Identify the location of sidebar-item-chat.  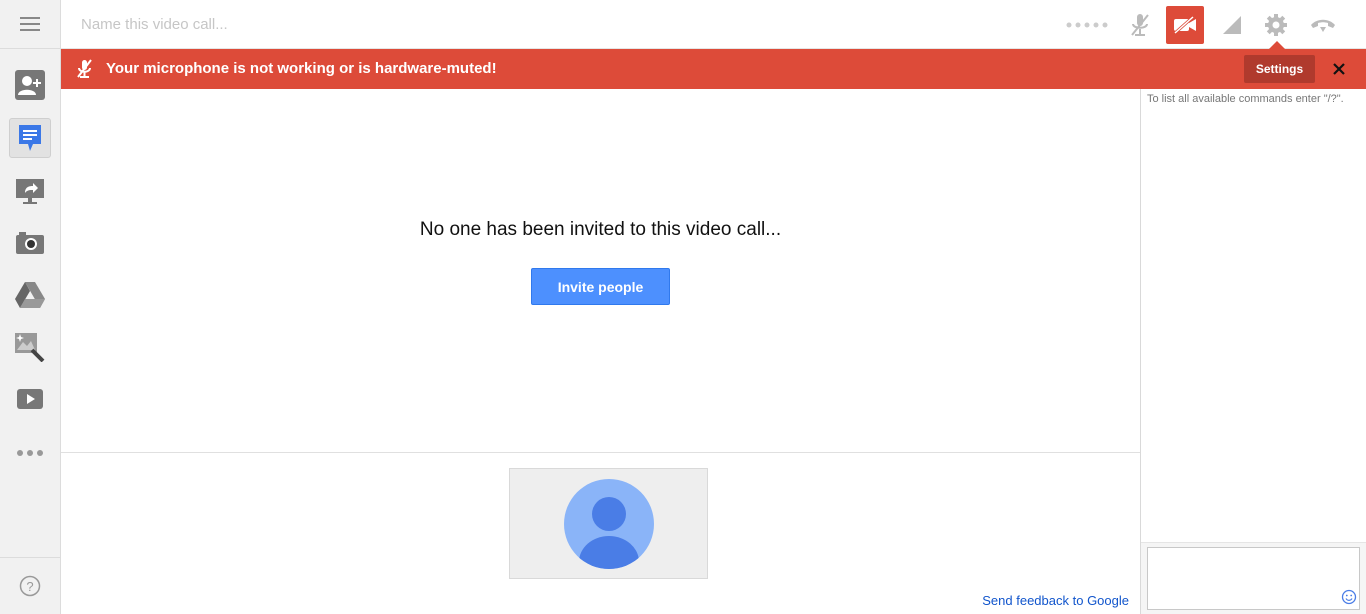
(30, 138).